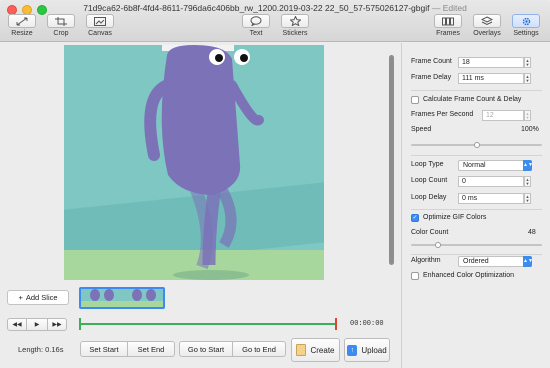 This screenshot has height=368, width=550. What do you see at coordinates (17, 324) in the screenshot?
I see `step-back-icon: ◀◀` at bounding box center [17, 324].